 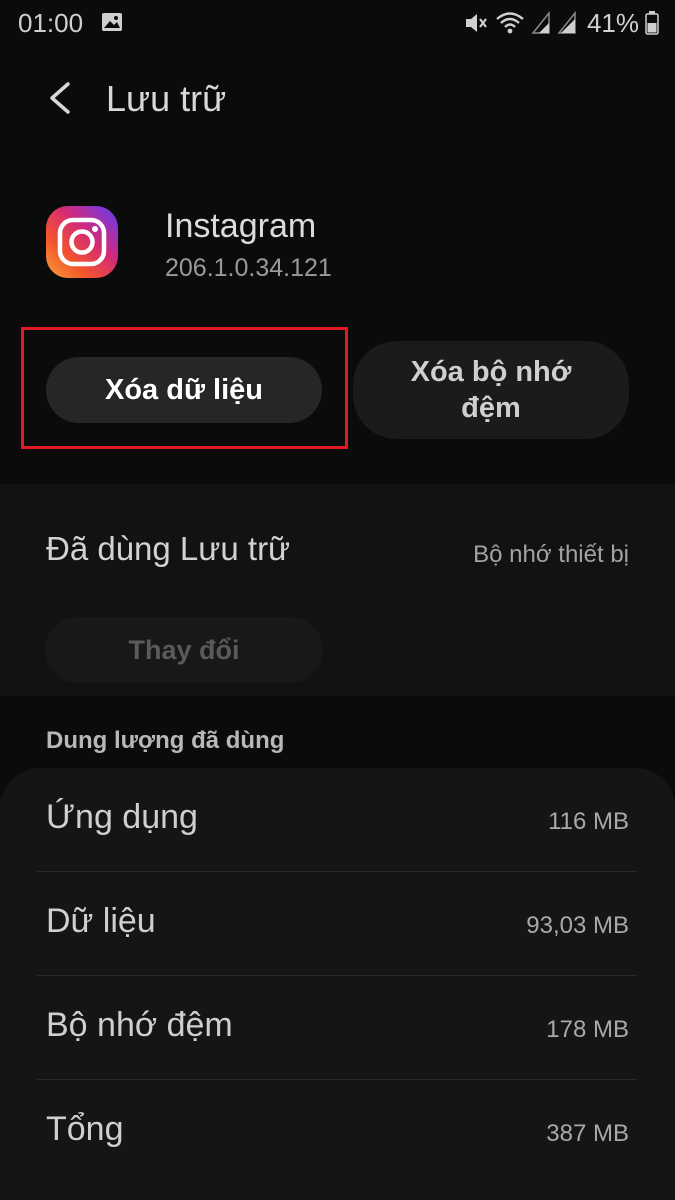 What do you see at coordinates (101, 921) in the screenshot?
I see `usage-label: Dữ liệu` at bounding box center [101, 921].